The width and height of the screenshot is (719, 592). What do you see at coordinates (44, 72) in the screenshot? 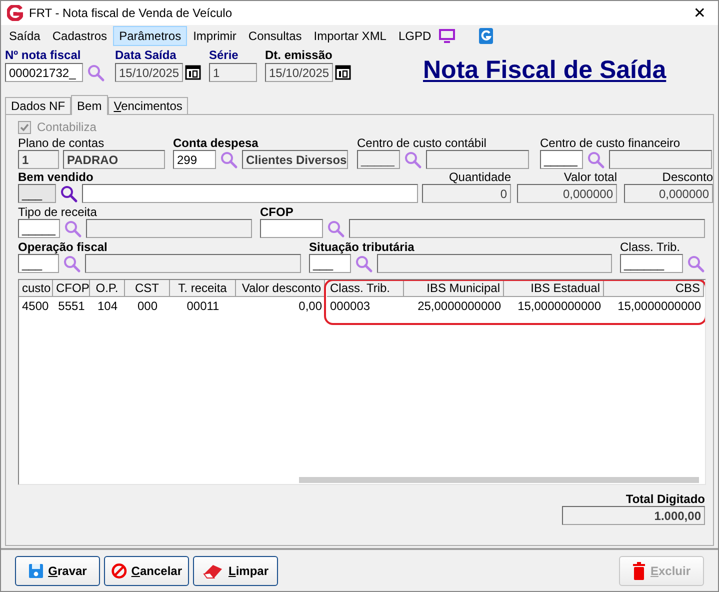
I see `input-field: 000021732_` at bounding box center [44, 72].